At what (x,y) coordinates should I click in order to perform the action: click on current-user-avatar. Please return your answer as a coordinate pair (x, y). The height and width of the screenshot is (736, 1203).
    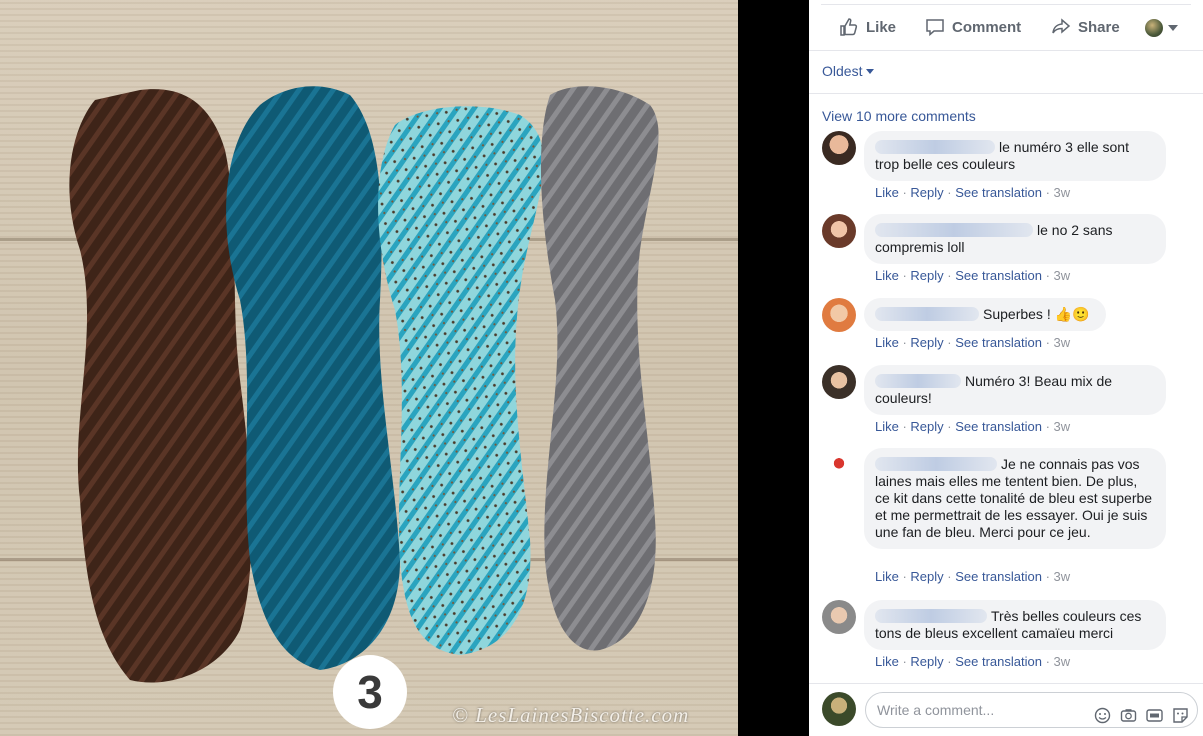
    Looking at the image, I should click on (839, 709).